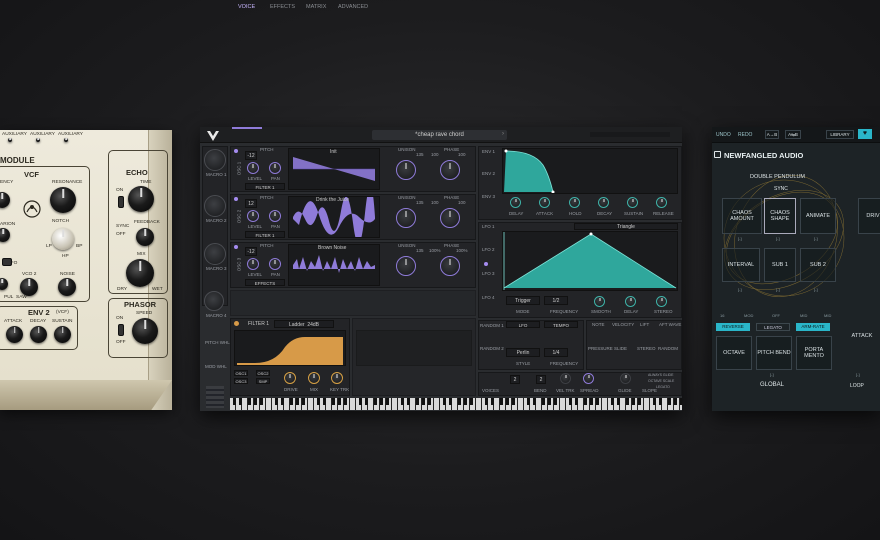  Describe the element at coordinates (632, 202) in the screenshot. I see `env-sustain-knob` at that location.